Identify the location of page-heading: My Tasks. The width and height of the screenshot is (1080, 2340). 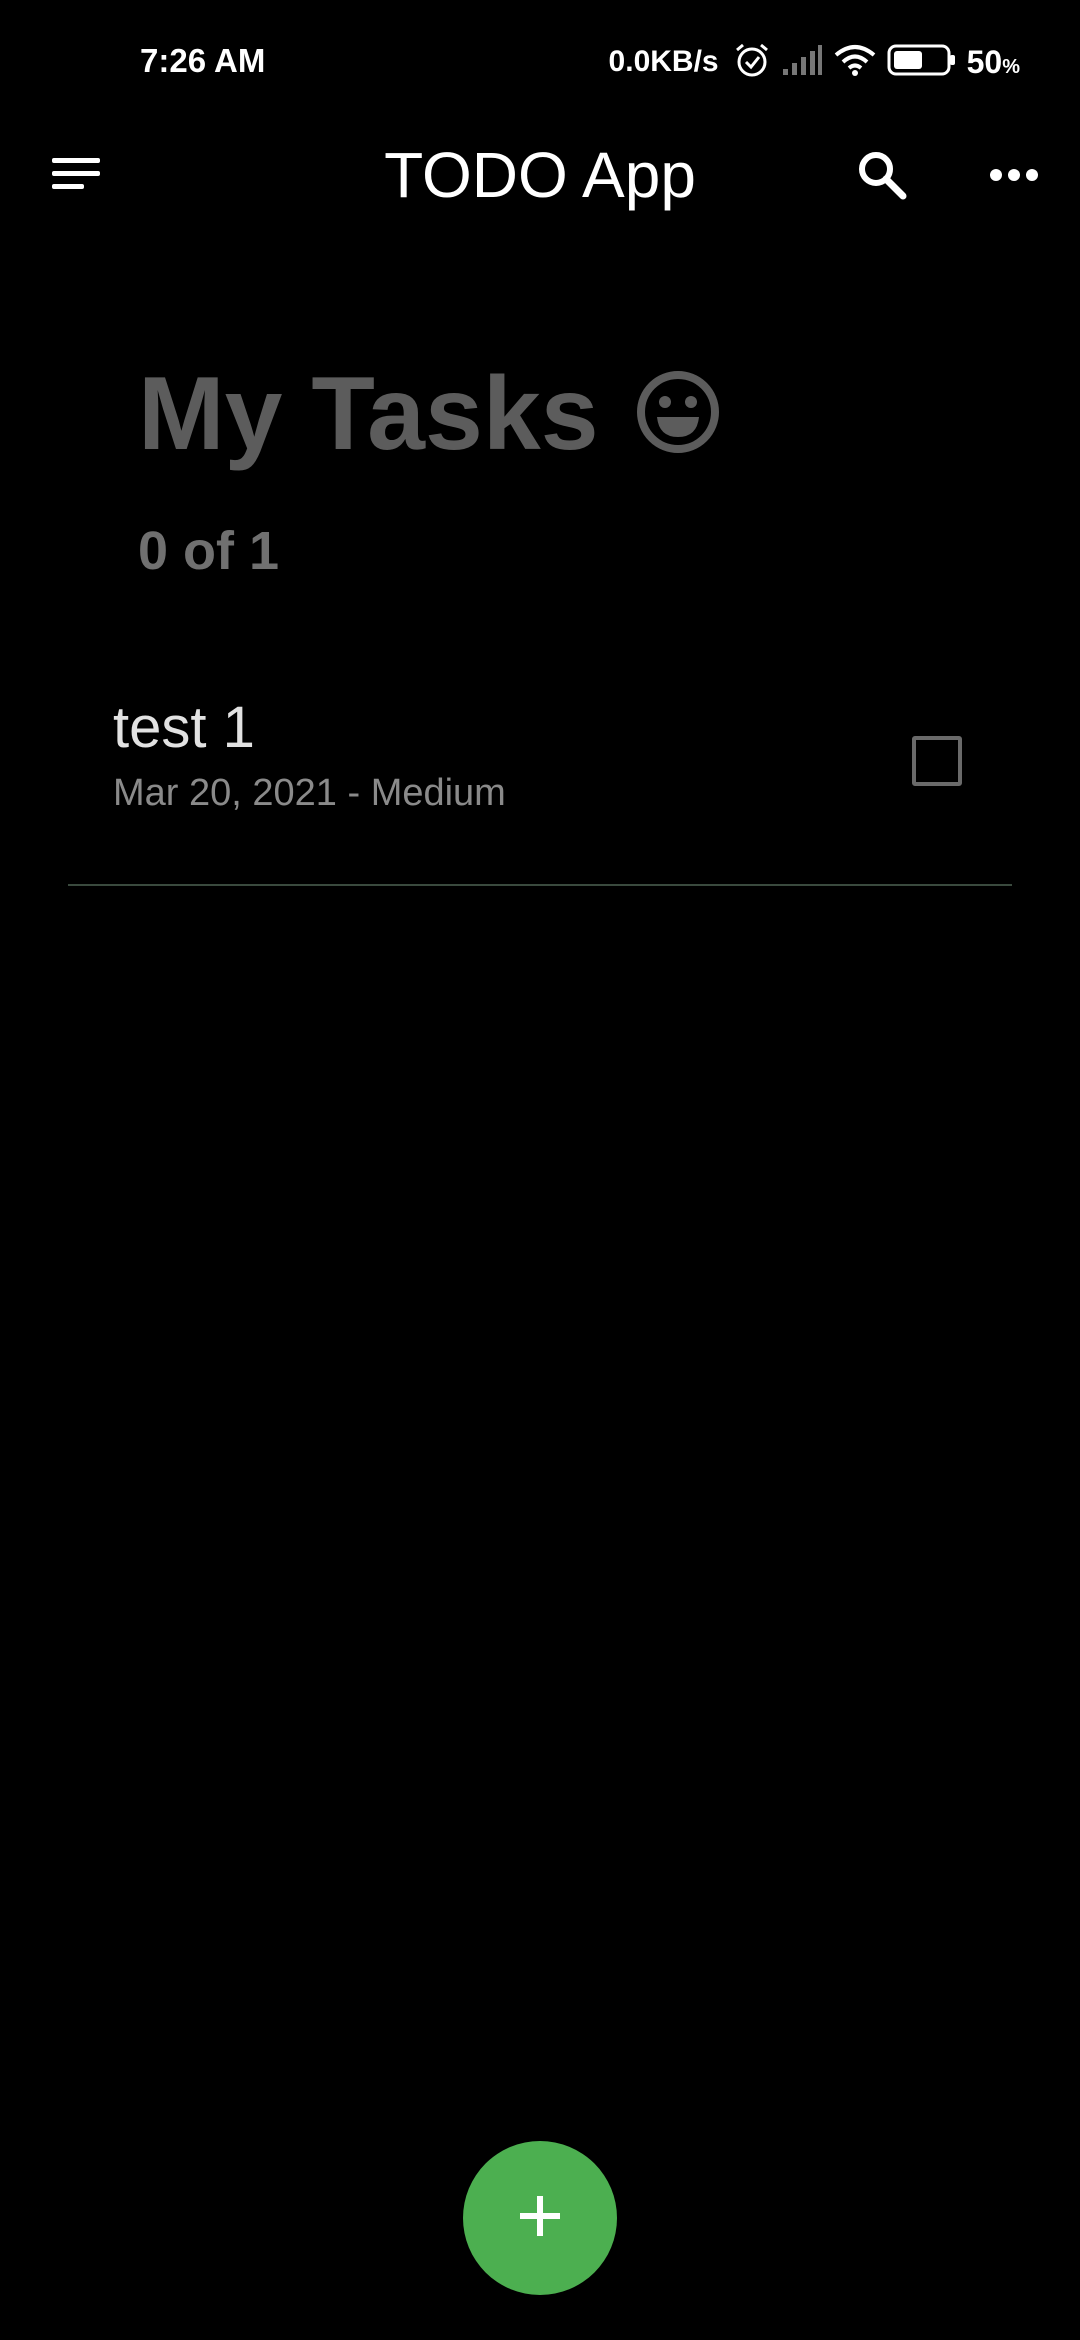
(429, 414).